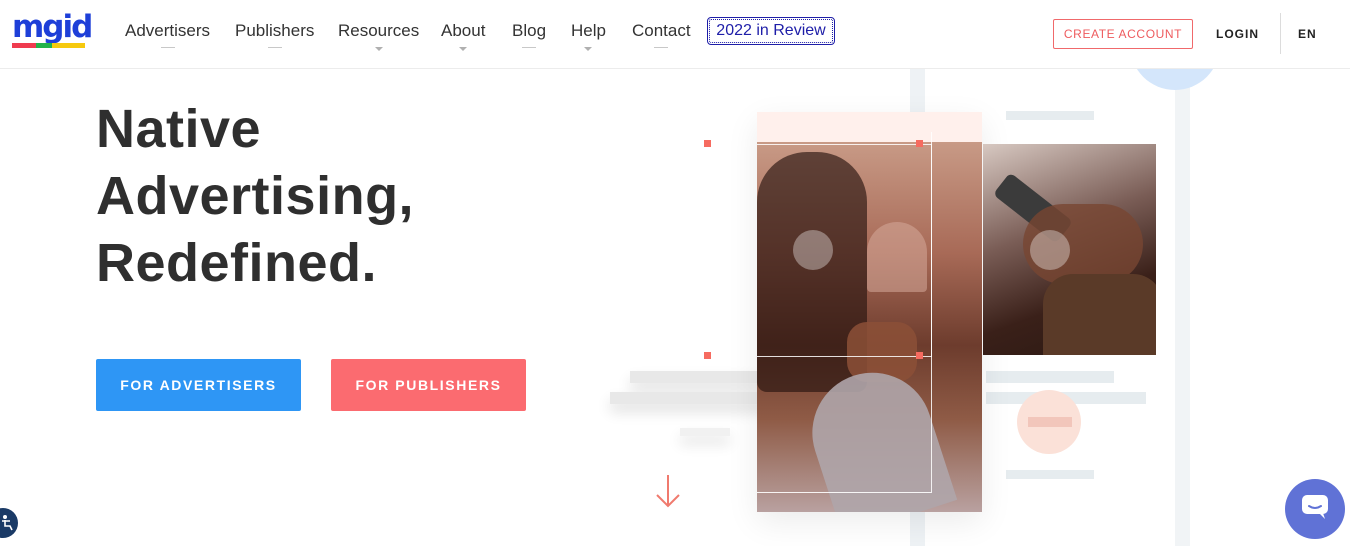  I want to click on nav-about: About, so click(463, 36).